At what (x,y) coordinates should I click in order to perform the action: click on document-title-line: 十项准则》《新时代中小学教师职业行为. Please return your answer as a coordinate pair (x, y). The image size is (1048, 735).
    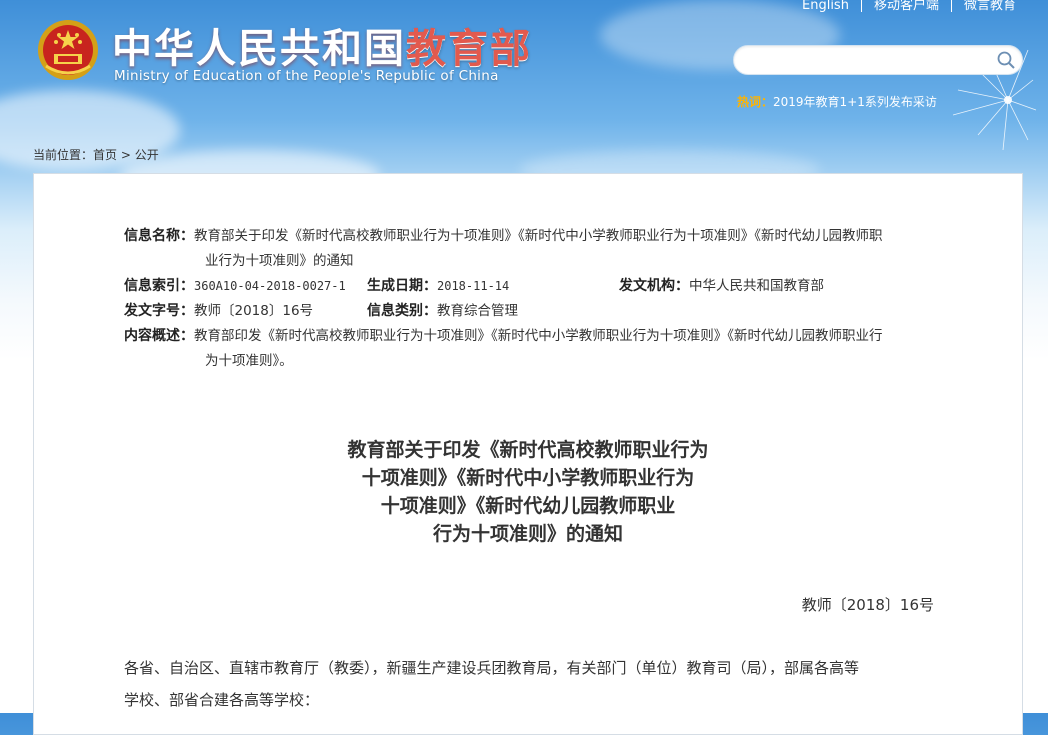
    Looking at the image, I should click on (528, 478).